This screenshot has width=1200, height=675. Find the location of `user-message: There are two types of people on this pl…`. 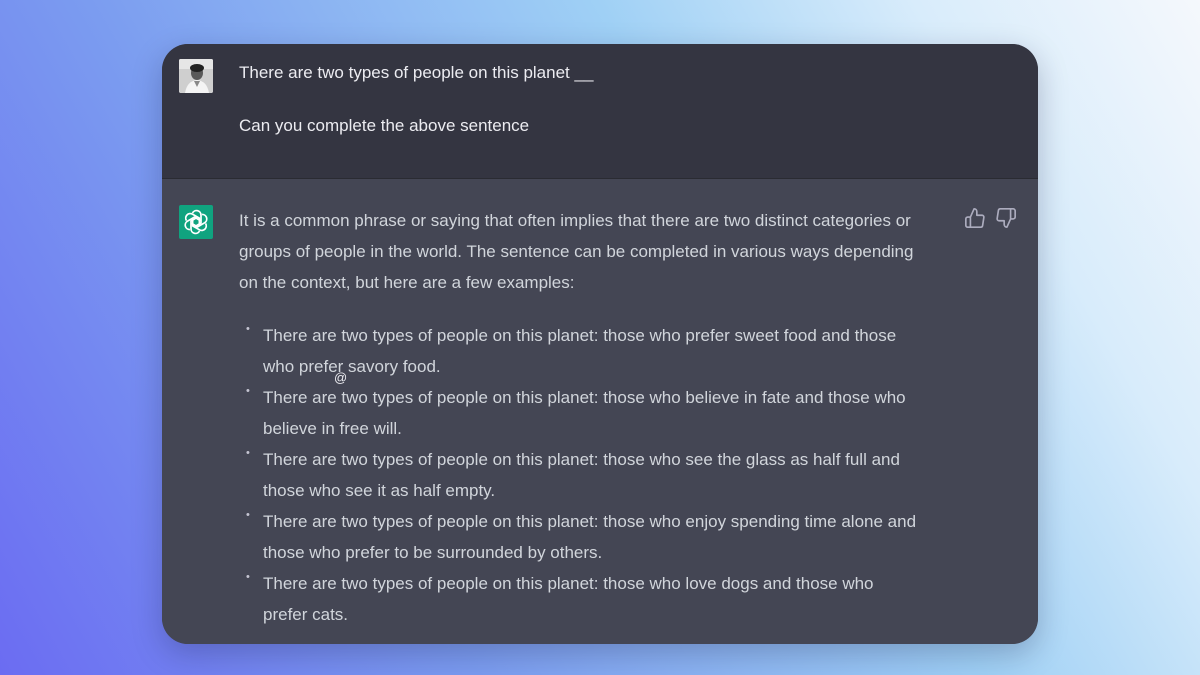

user-message: There are two types of people on this pl… is located at coordinates (600, 111).